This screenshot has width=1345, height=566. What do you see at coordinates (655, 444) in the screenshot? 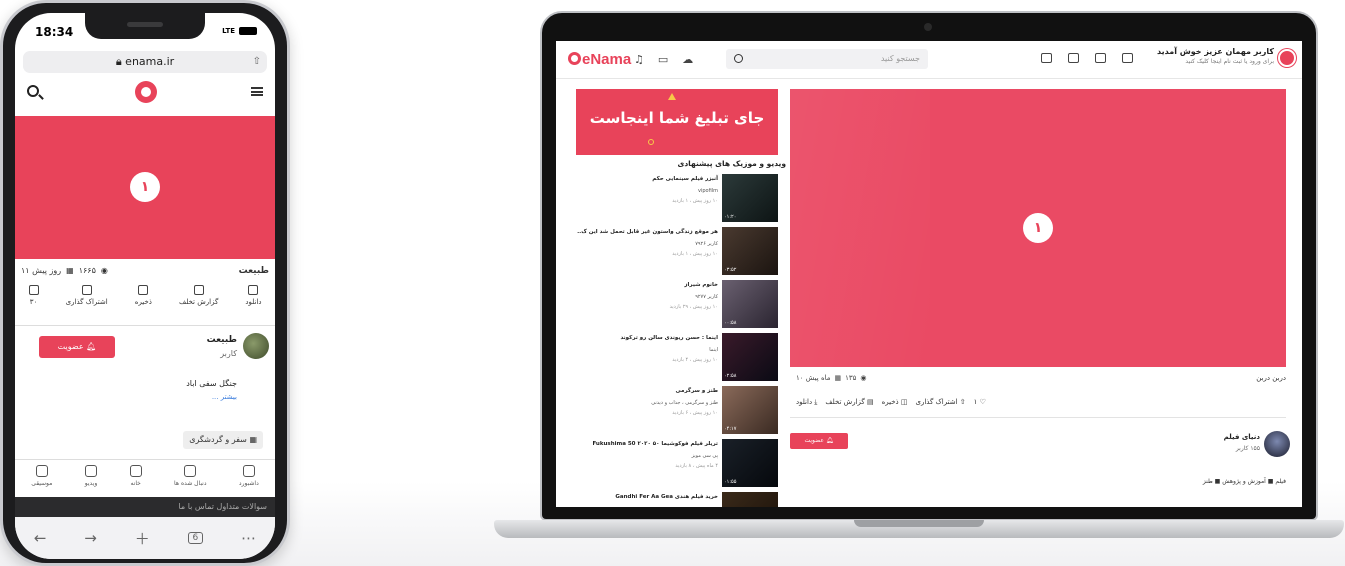
I see `suggestion-title: تریلر فیلم فوکوشیما ۵۰ ۲۰۲۰ Fukushima 50` at bounding box center [655, 444].